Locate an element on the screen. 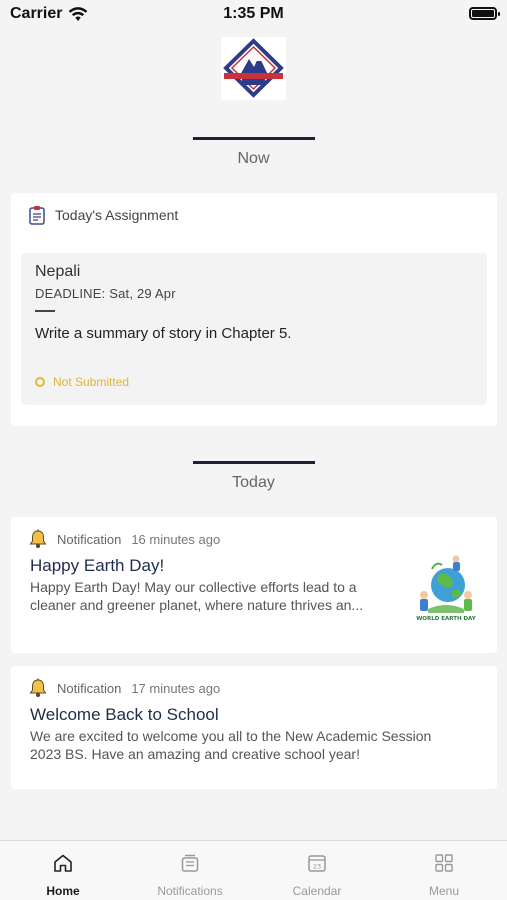  today-divider is located at coordinates (254, 462).